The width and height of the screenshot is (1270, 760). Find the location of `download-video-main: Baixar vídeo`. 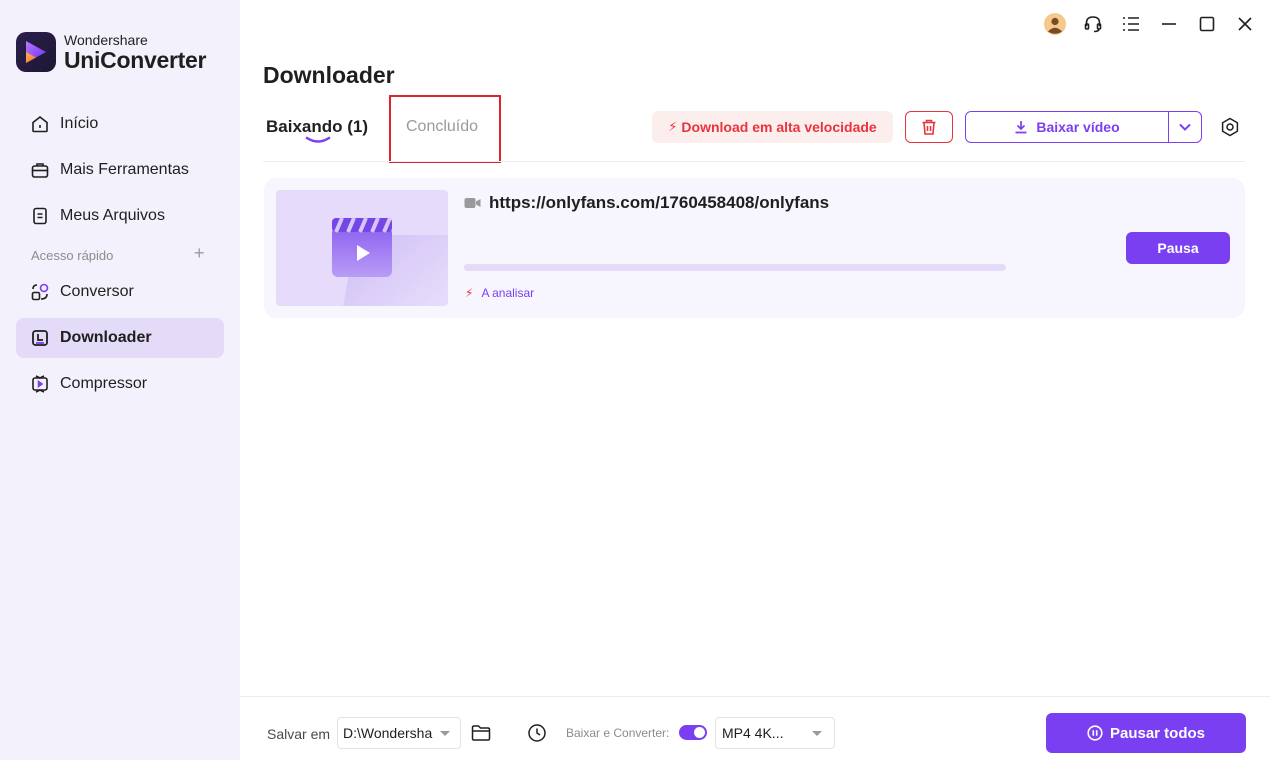

download-video-main: Baixar vídeo is located at coordinates (1067, 127).